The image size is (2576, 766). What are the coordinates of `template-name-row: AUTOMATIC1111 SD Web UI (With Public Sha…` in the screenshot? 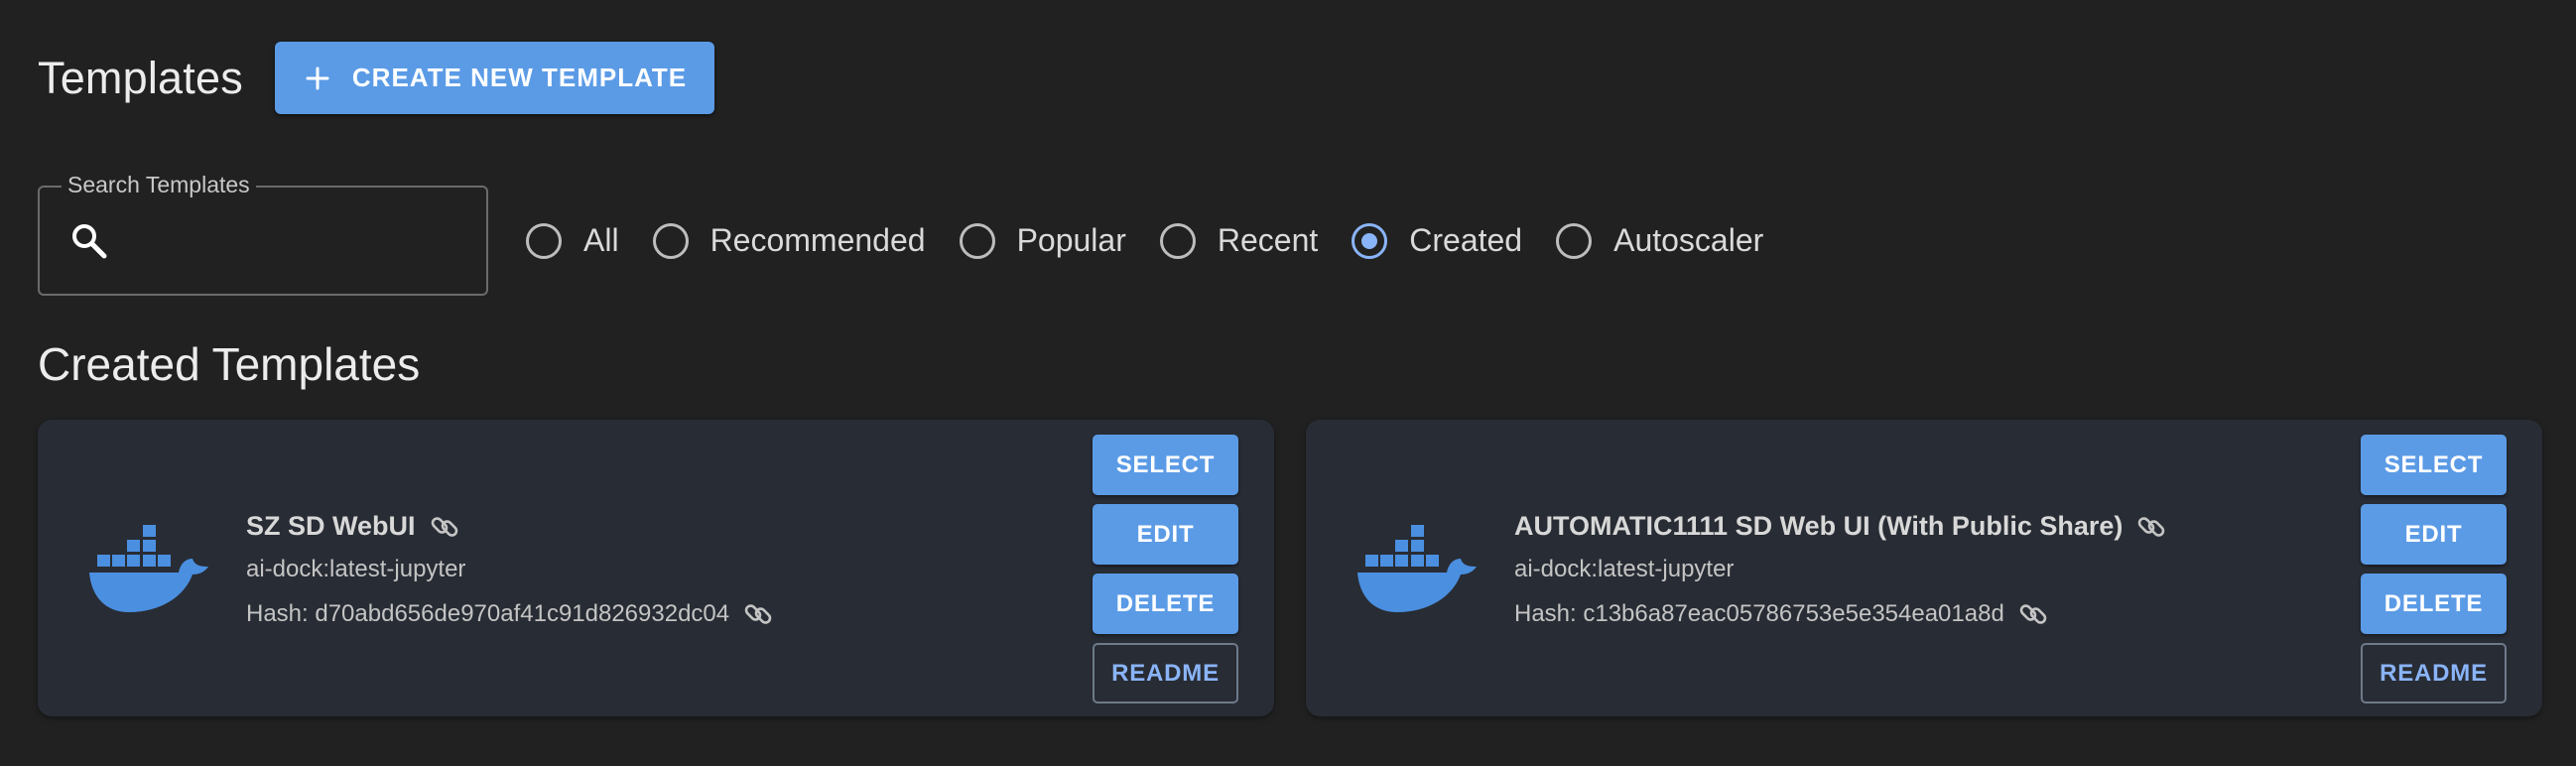 It's located at (1840, 526).